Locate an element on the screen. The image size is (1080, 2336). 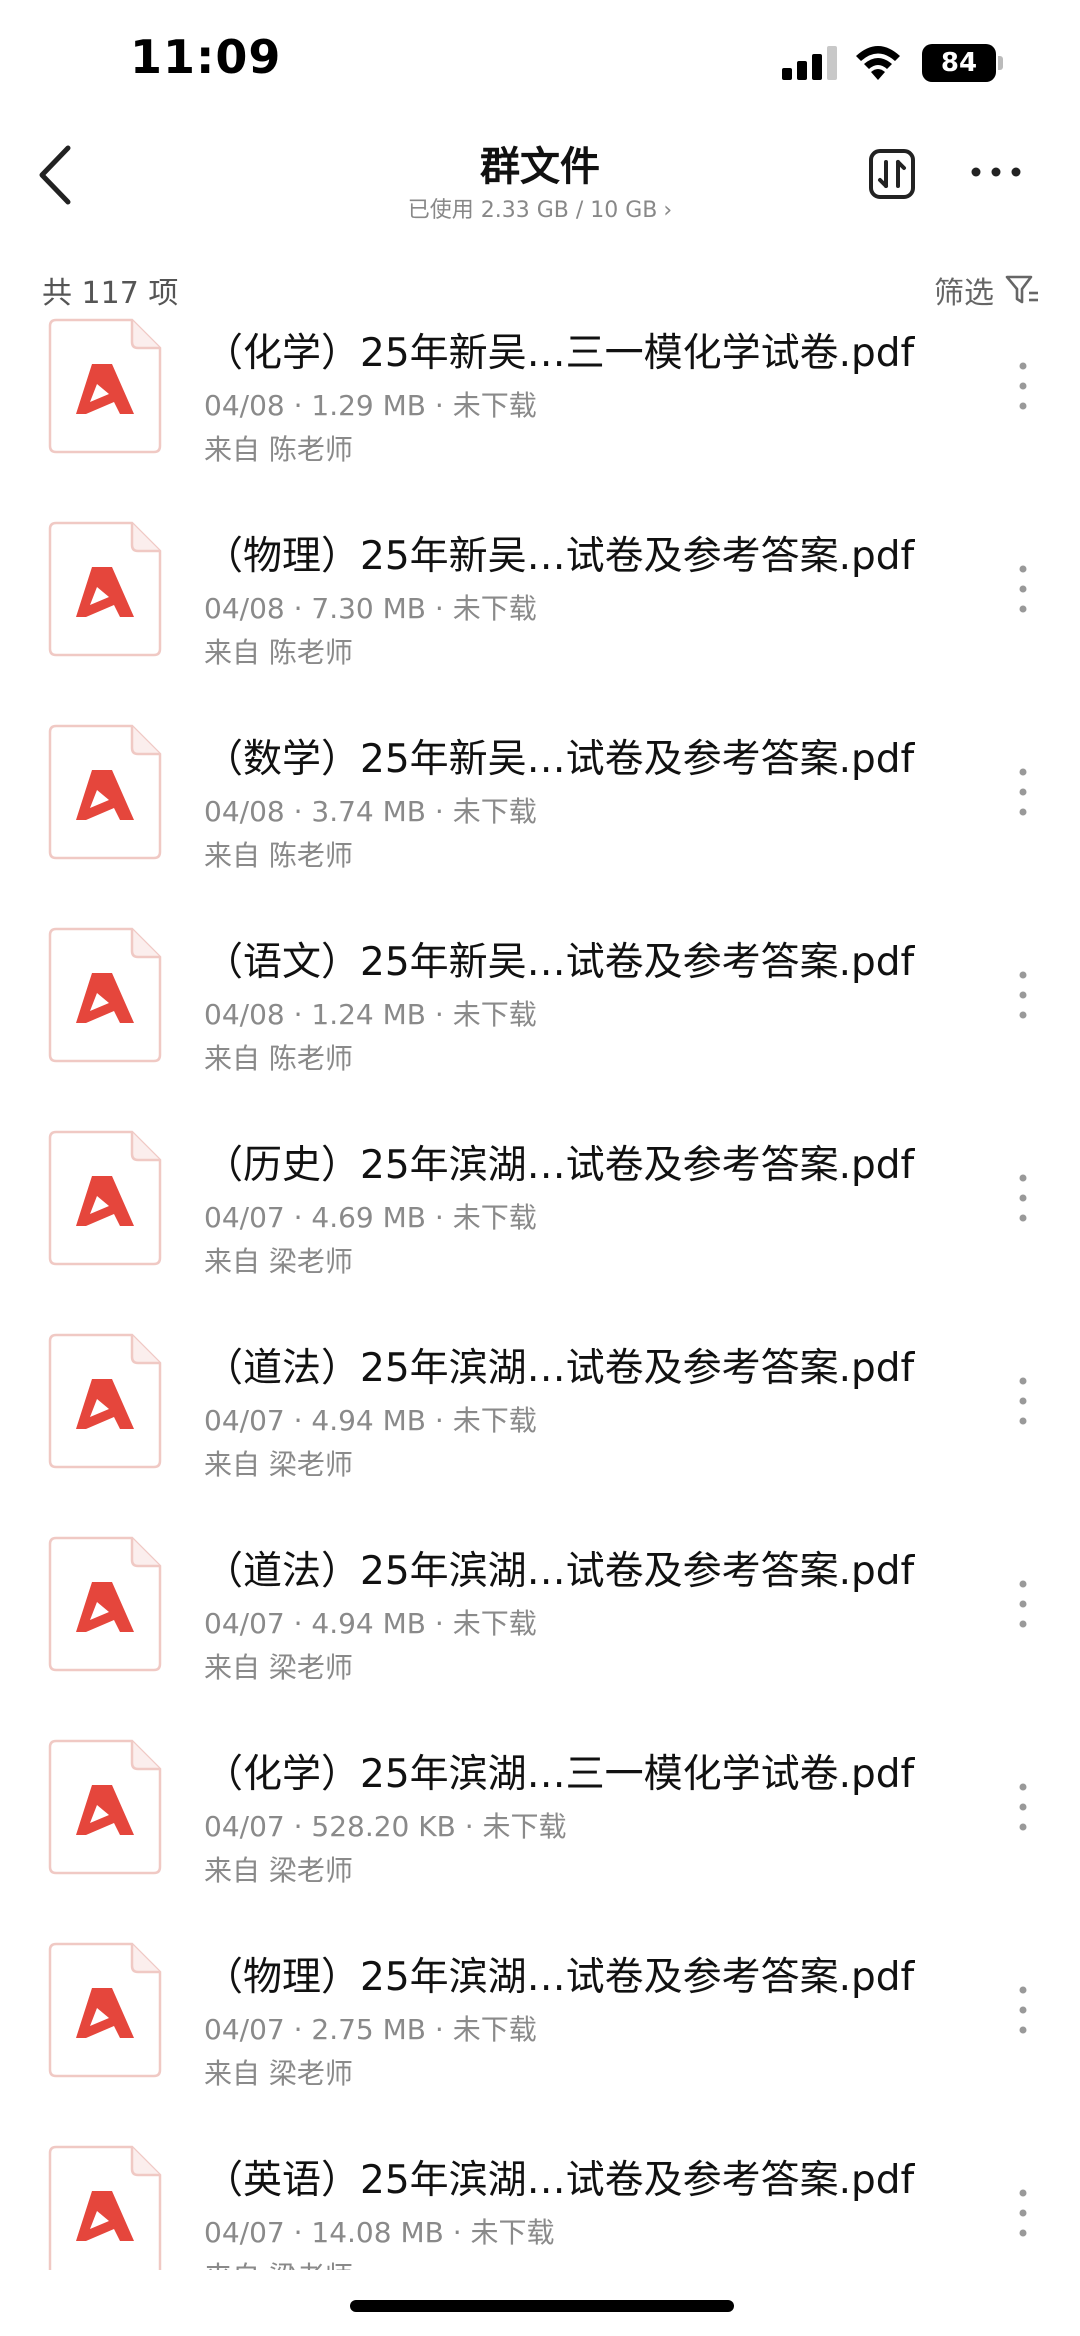
navigation-bar: 群文件 已使用 2.33 GB / 10 GB › is located at coordinates (540, 180).